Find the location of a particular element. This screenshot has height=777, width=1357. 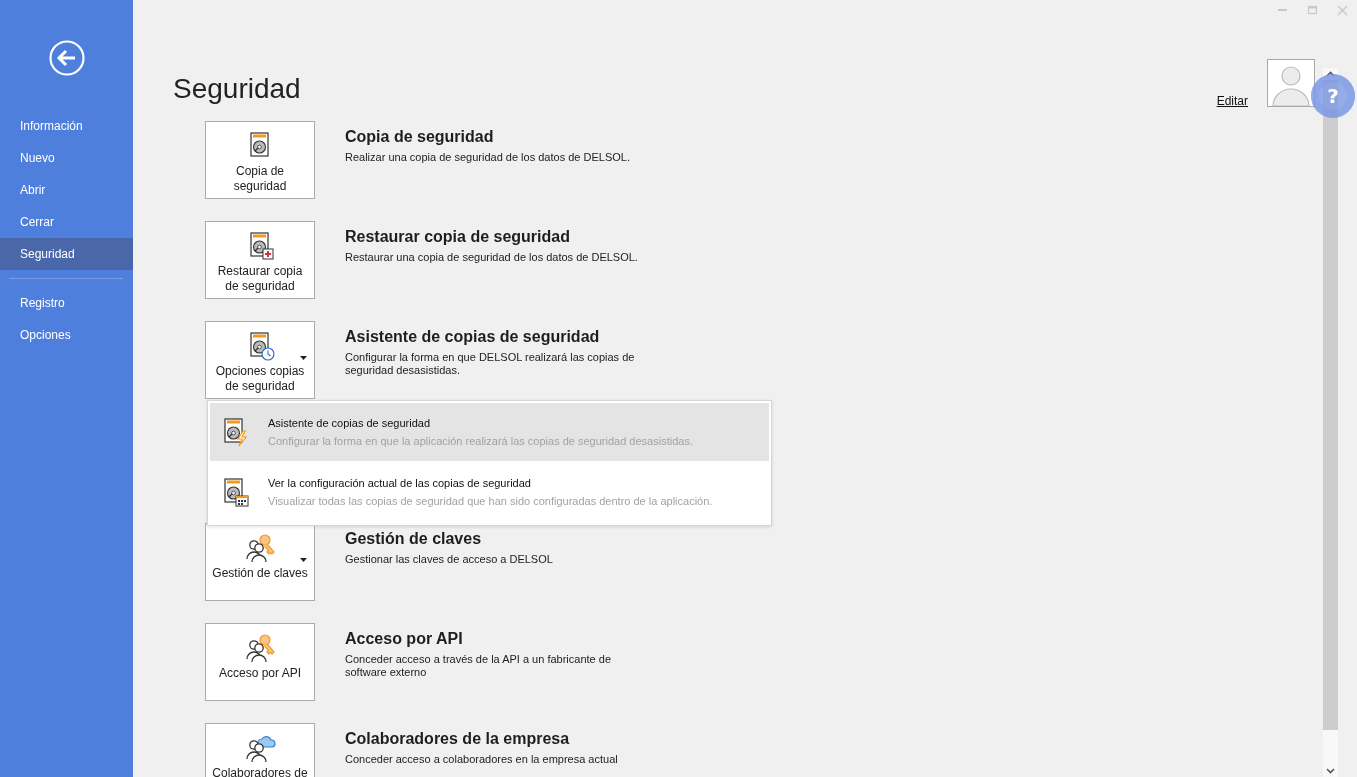

close-icon is located at coordinates (1342, 10).